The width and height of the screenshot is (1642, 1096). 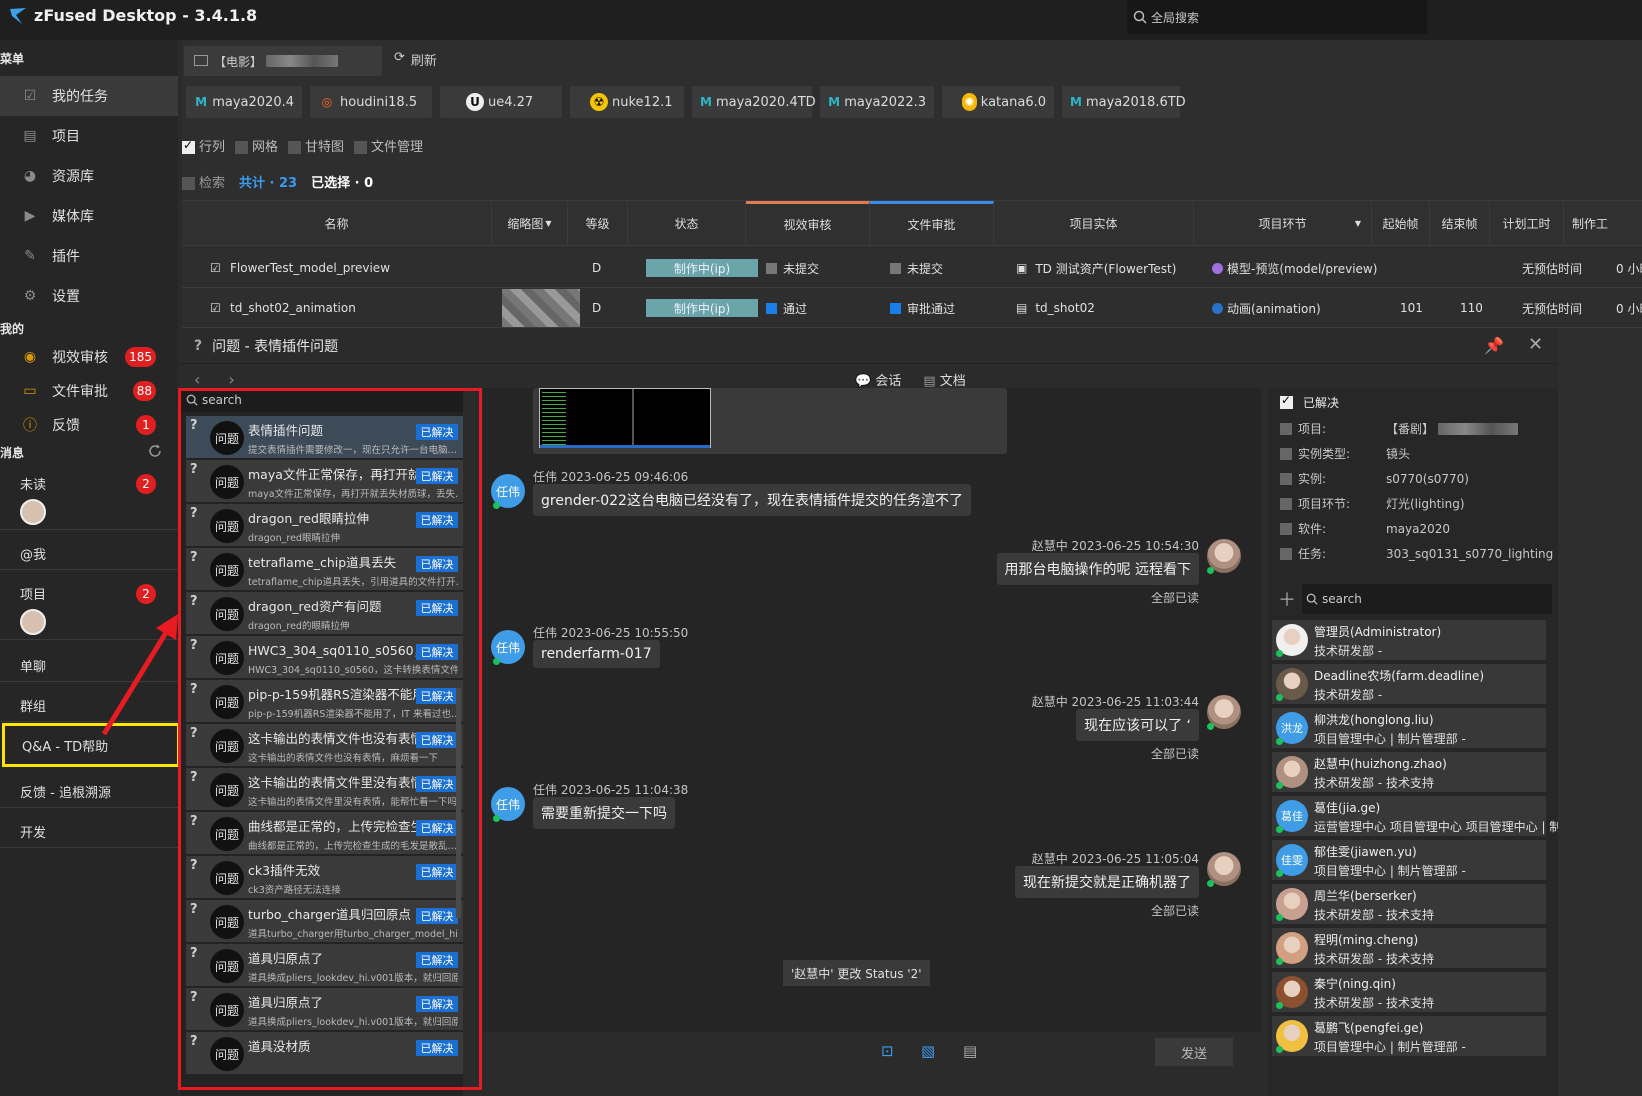 What do you see at coordinates (231, 379) in the screenshot?
I see `forward-arrow-icon: ›` at bounding box center [231, 379].